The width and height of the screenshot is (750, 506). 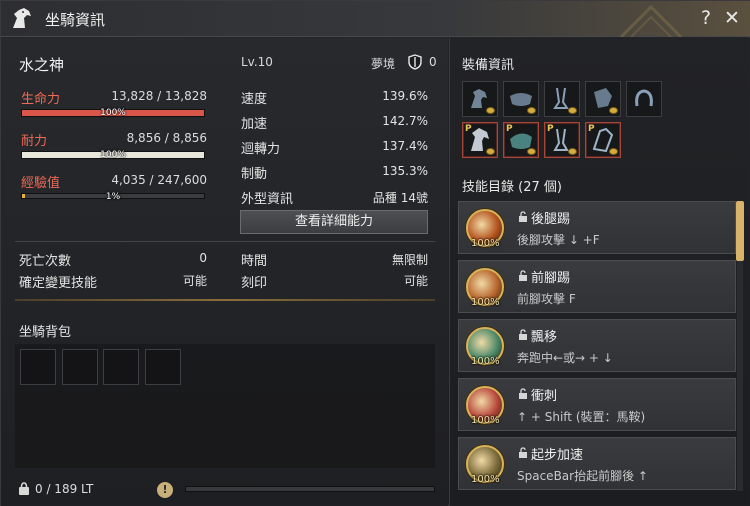 I want to click on hp-percent: 100%, so click(x=113, y=113).